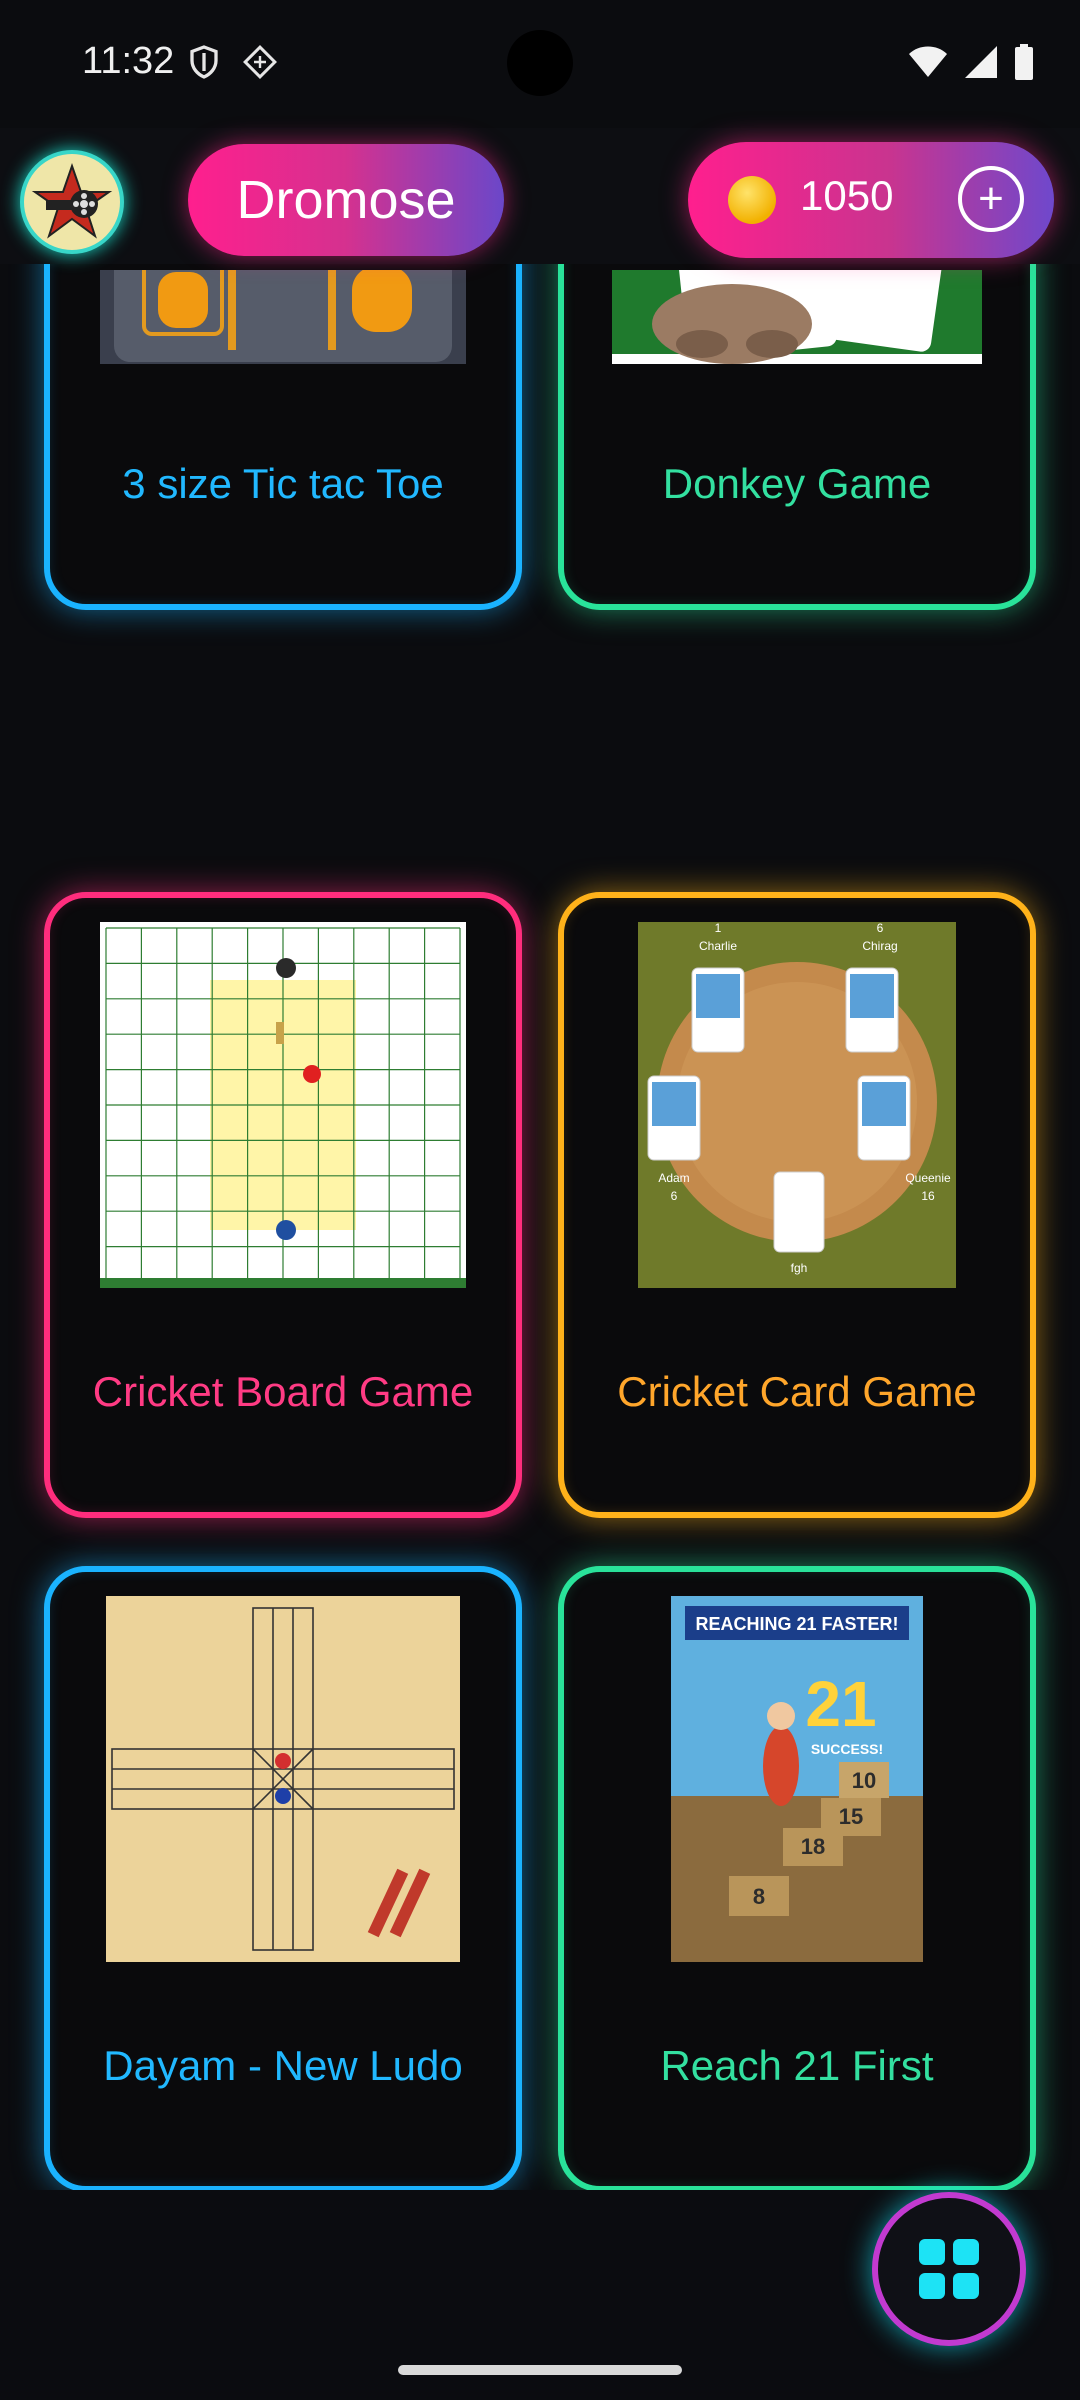  Describe the element at coordinates (797, 437) in the screenshot. I see `game-card-donkey: Donkey Game` at that location.